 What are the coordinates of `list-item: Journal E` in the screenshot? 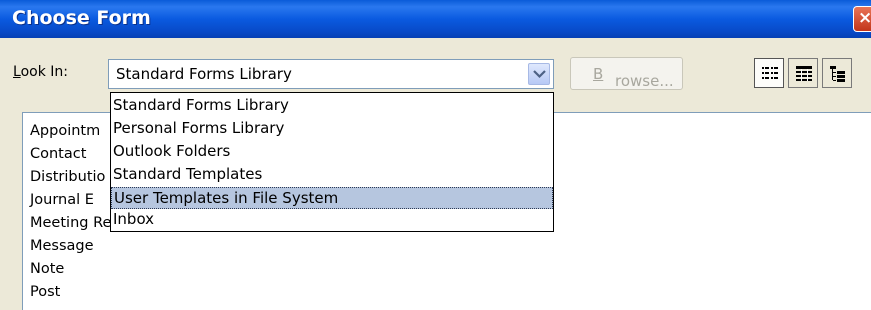 It's located at (62, 200).